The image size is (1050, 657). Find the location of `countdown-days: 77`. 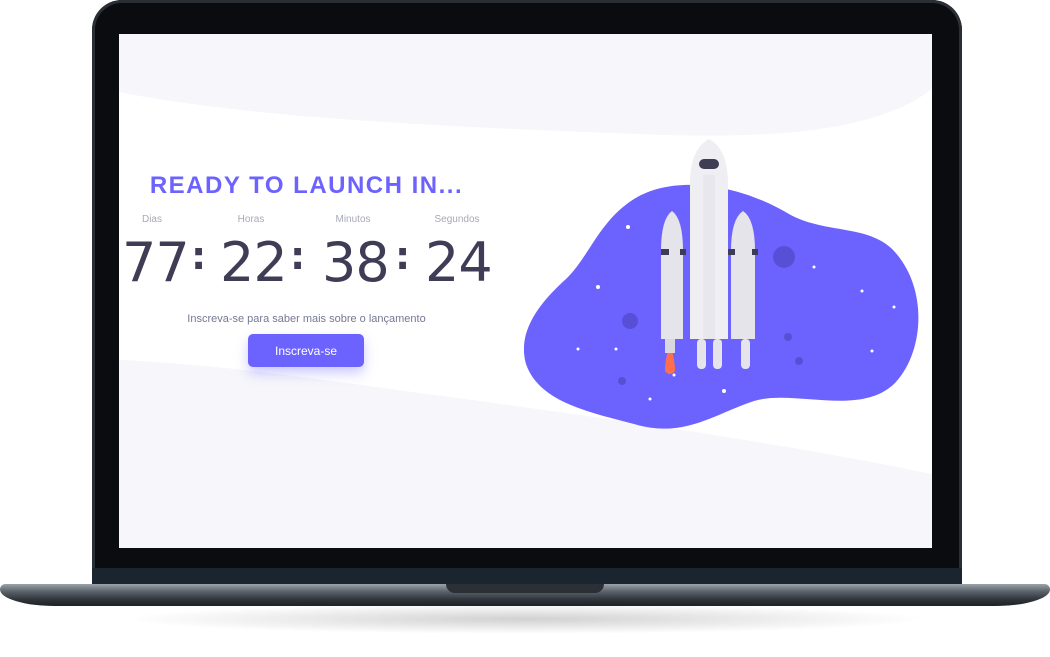

countdown-days: 77 is located at coordinates (156, 262).